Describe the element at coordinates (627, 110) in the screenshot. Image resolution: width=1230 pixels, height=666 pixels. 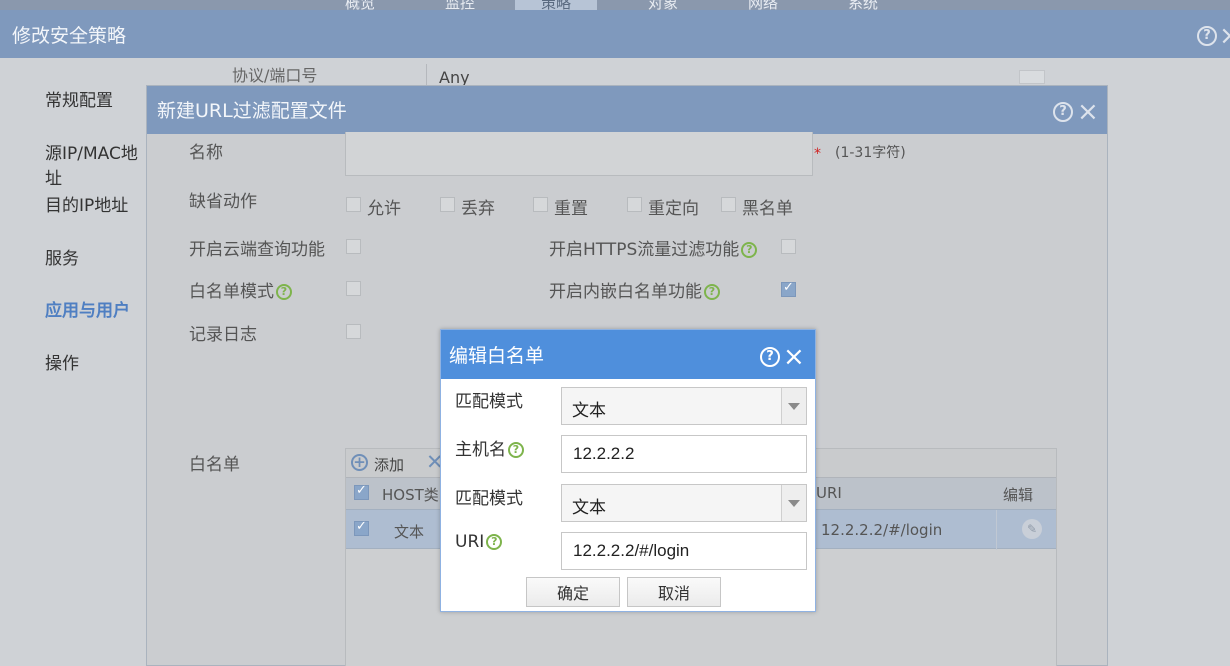
I see `mid-dialog-header: 新建URL过滤配置文件 ? ×` at that location.